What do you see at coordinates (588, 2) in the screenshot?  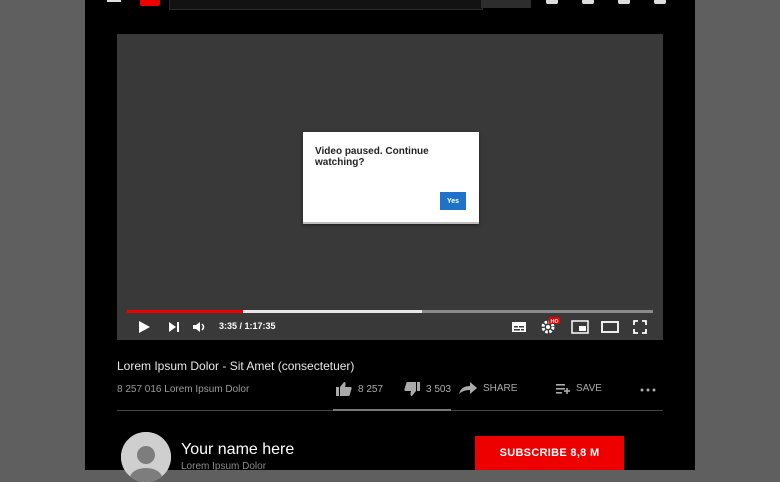 I see `apps-icon` at bounding box center [588, 2].